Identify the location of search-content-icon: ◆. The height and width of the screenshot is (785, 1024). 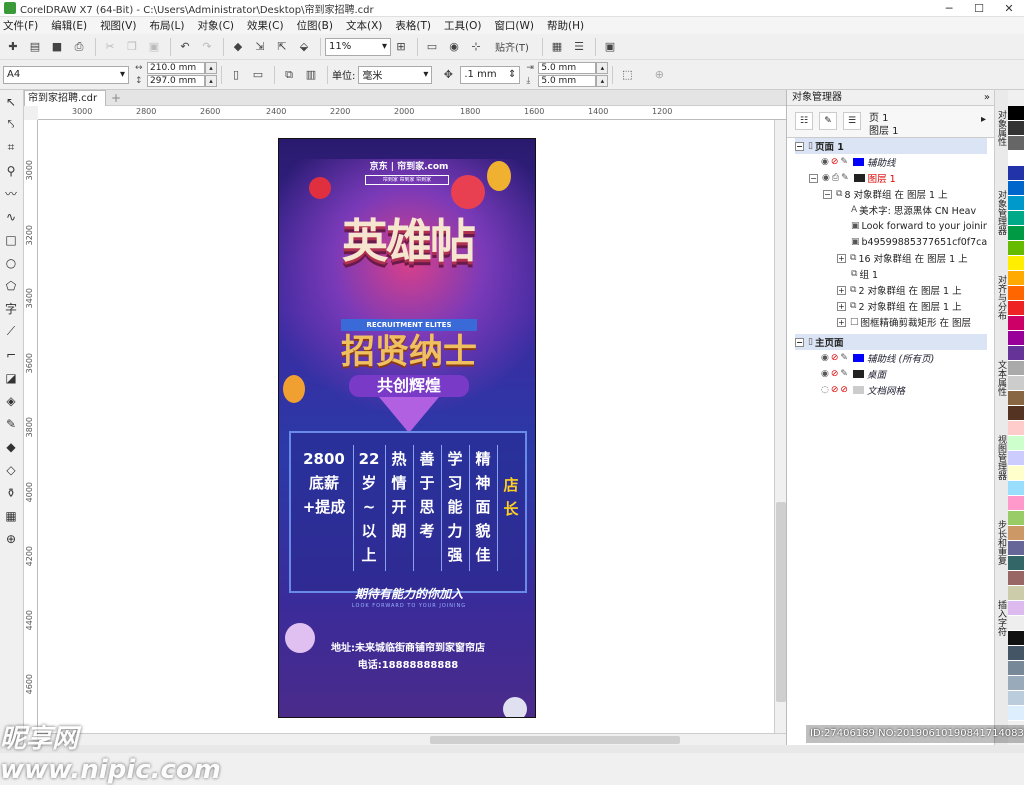
(238, 47).